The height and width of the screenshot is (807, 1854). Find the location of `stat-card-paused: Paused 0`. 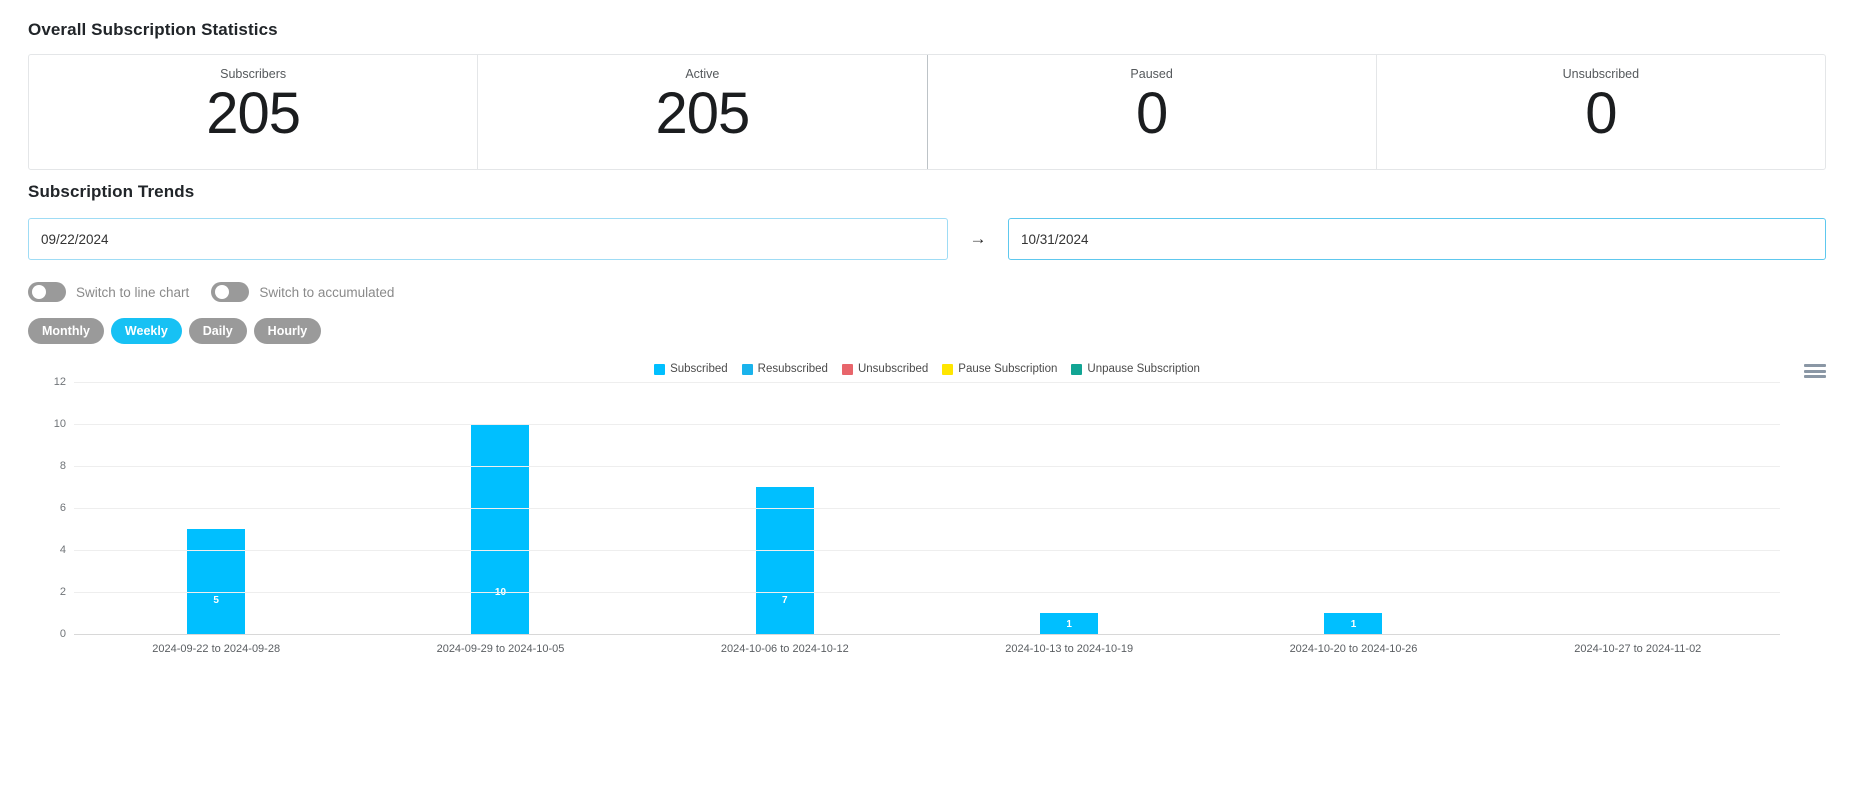

stat-card-paused: Paused 0 is located at coordinates (1151, 112).